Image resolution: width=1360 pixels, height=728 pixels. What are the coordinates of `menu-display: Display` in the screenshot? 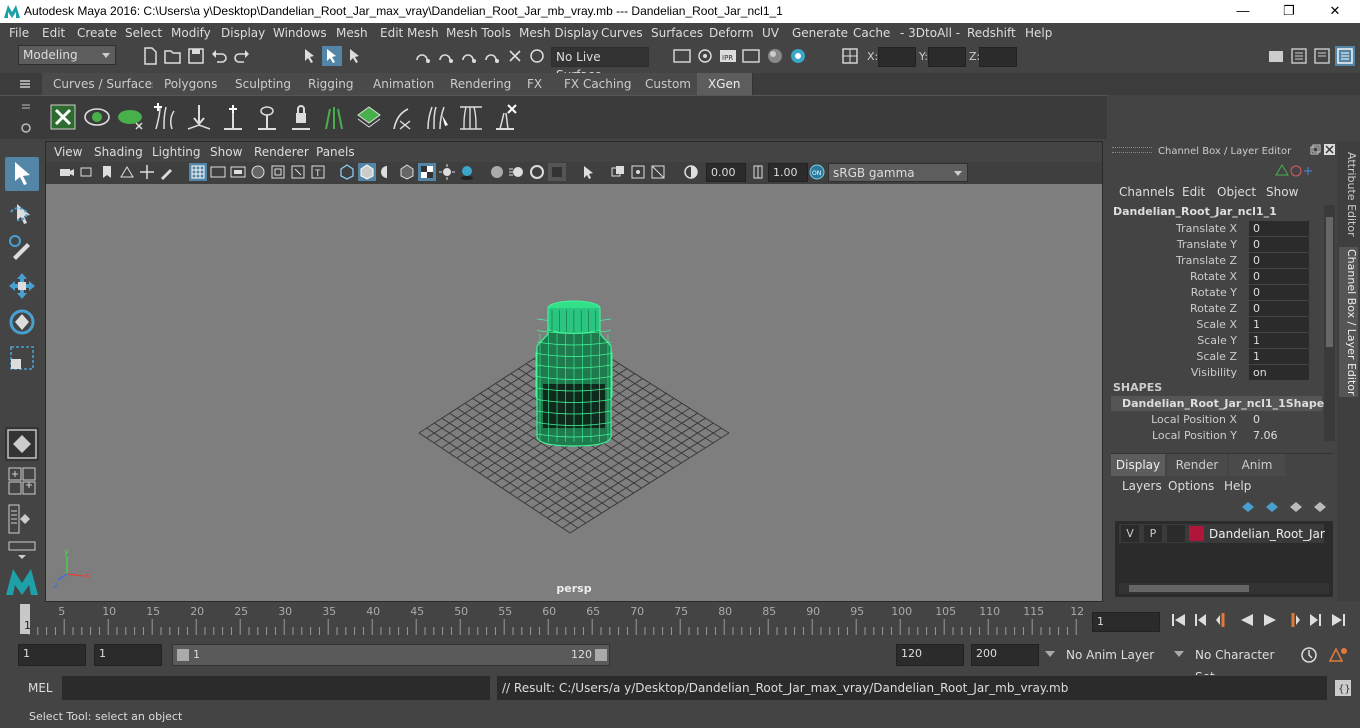 It's located at (243, 33).